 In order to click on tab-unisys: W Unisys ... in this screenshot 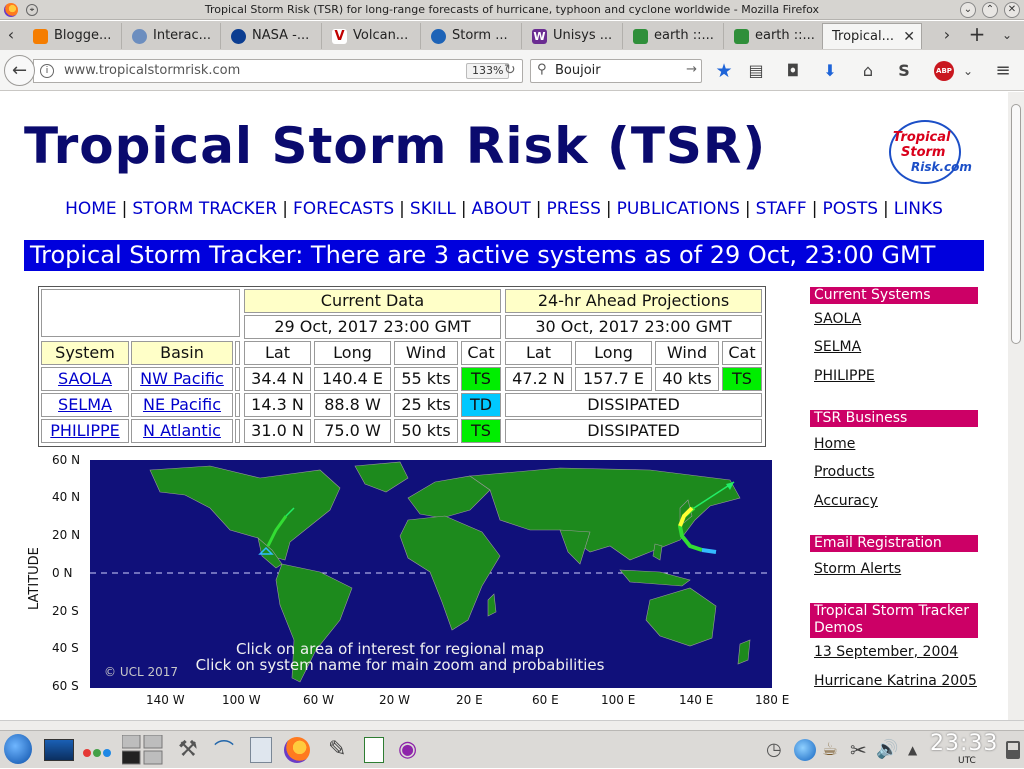, I will do `click(573, 36)`.